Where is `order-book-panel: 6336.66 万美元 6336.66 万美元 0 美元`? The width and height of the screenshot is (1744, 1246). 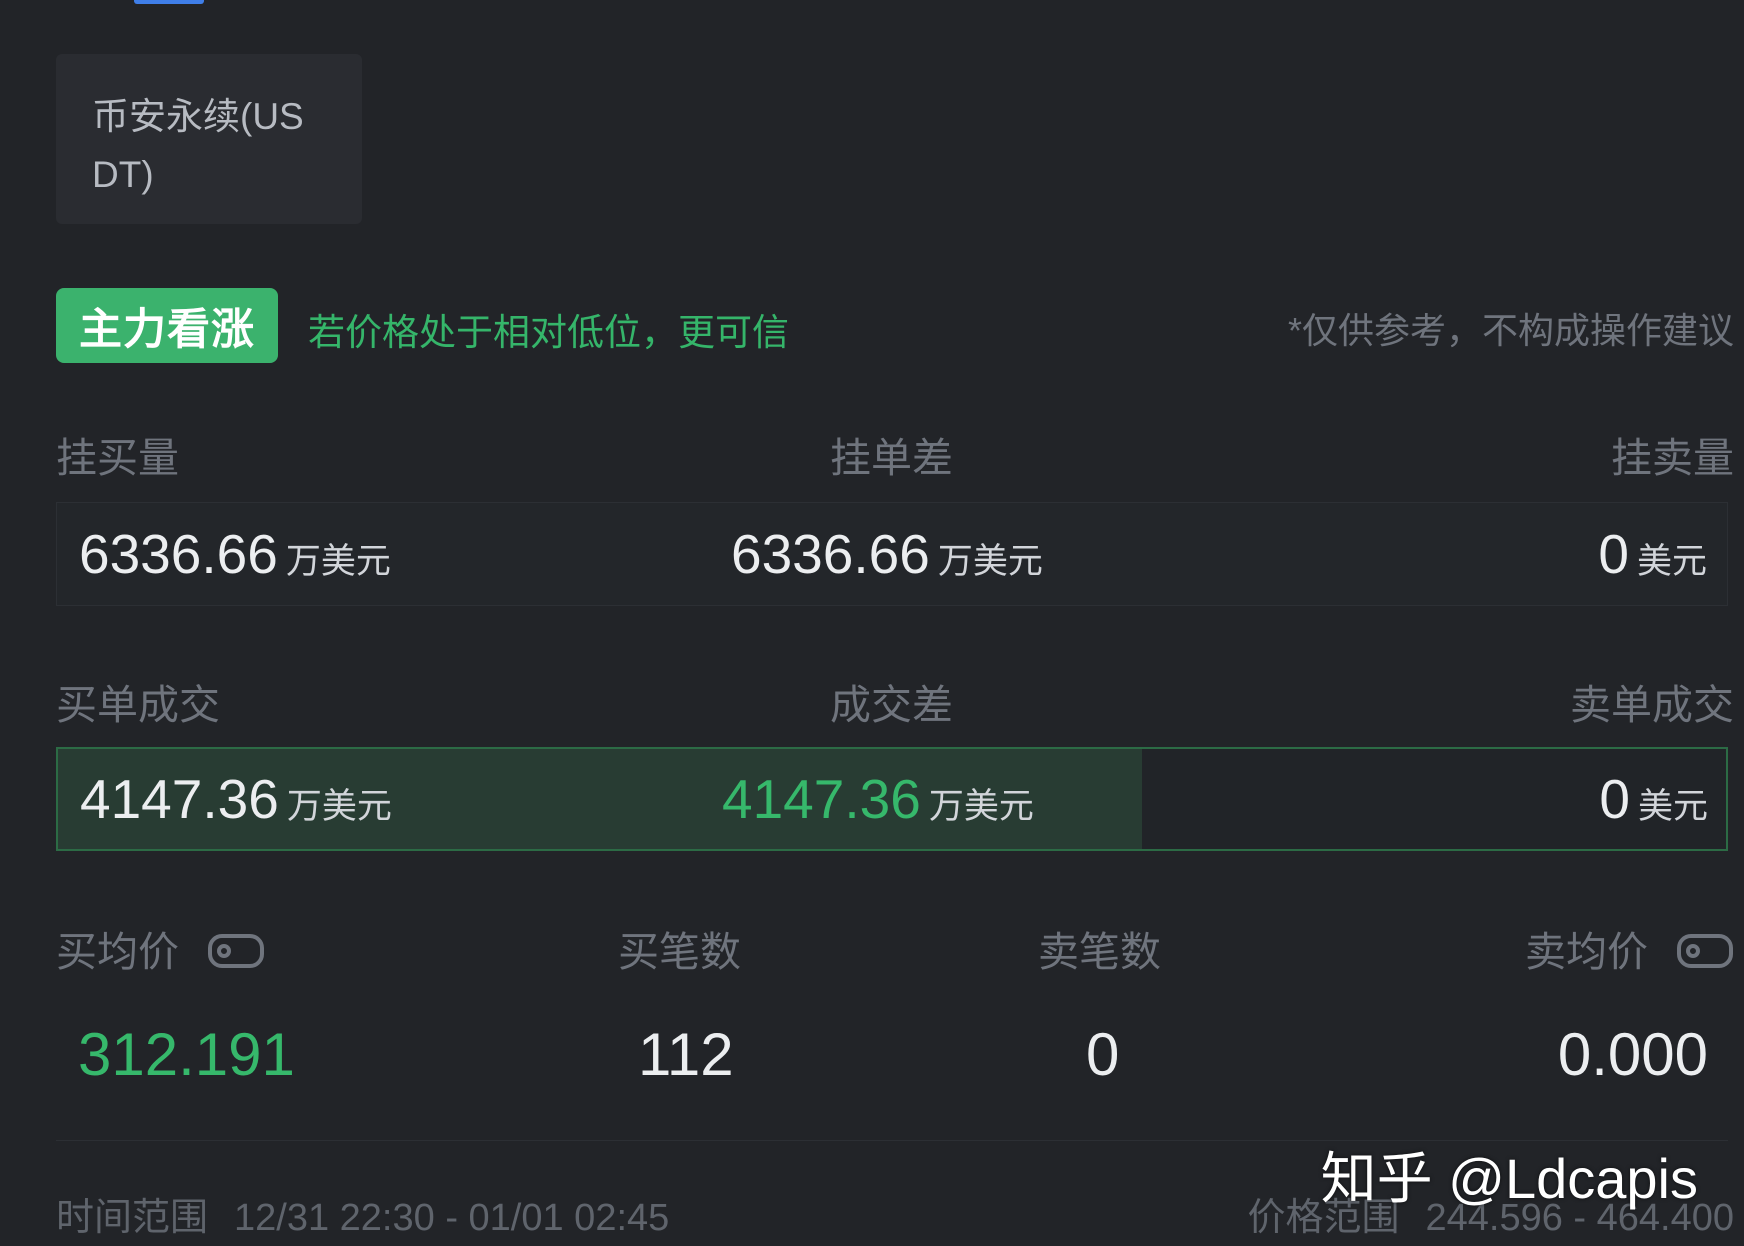
order-book-panel: 6336.66 万美元 6336.66 万美元 0 美元 is located at coordinates (892, 554).